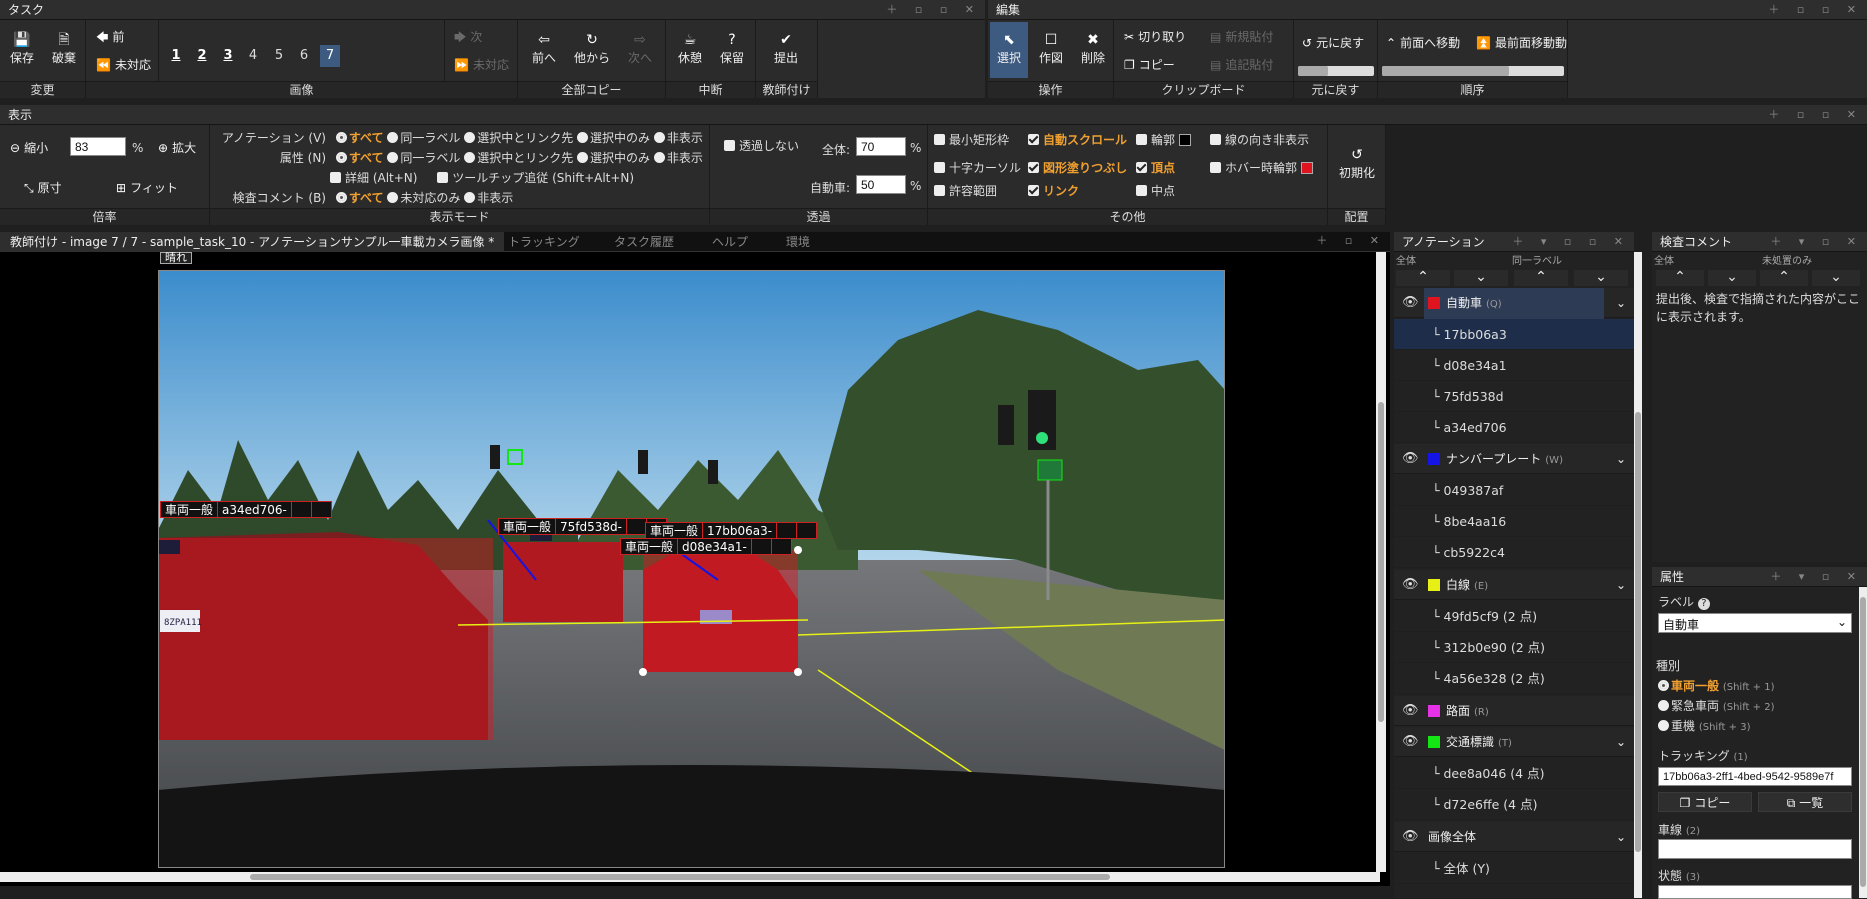 This screenshot has width=1867, height=899. Describe the element at coordinates (1514, 552) in the screenshot. I see `list-item: └ cb5922c4` at that location.